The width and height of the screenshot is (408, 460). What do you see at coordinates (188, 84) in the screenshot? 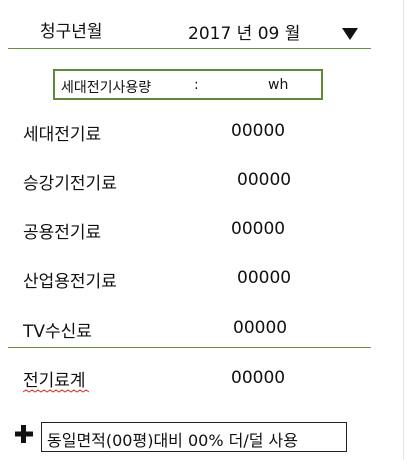
I see `household-usage-box: 세대전기사용량 : wh` at bounding box center [188, 84].